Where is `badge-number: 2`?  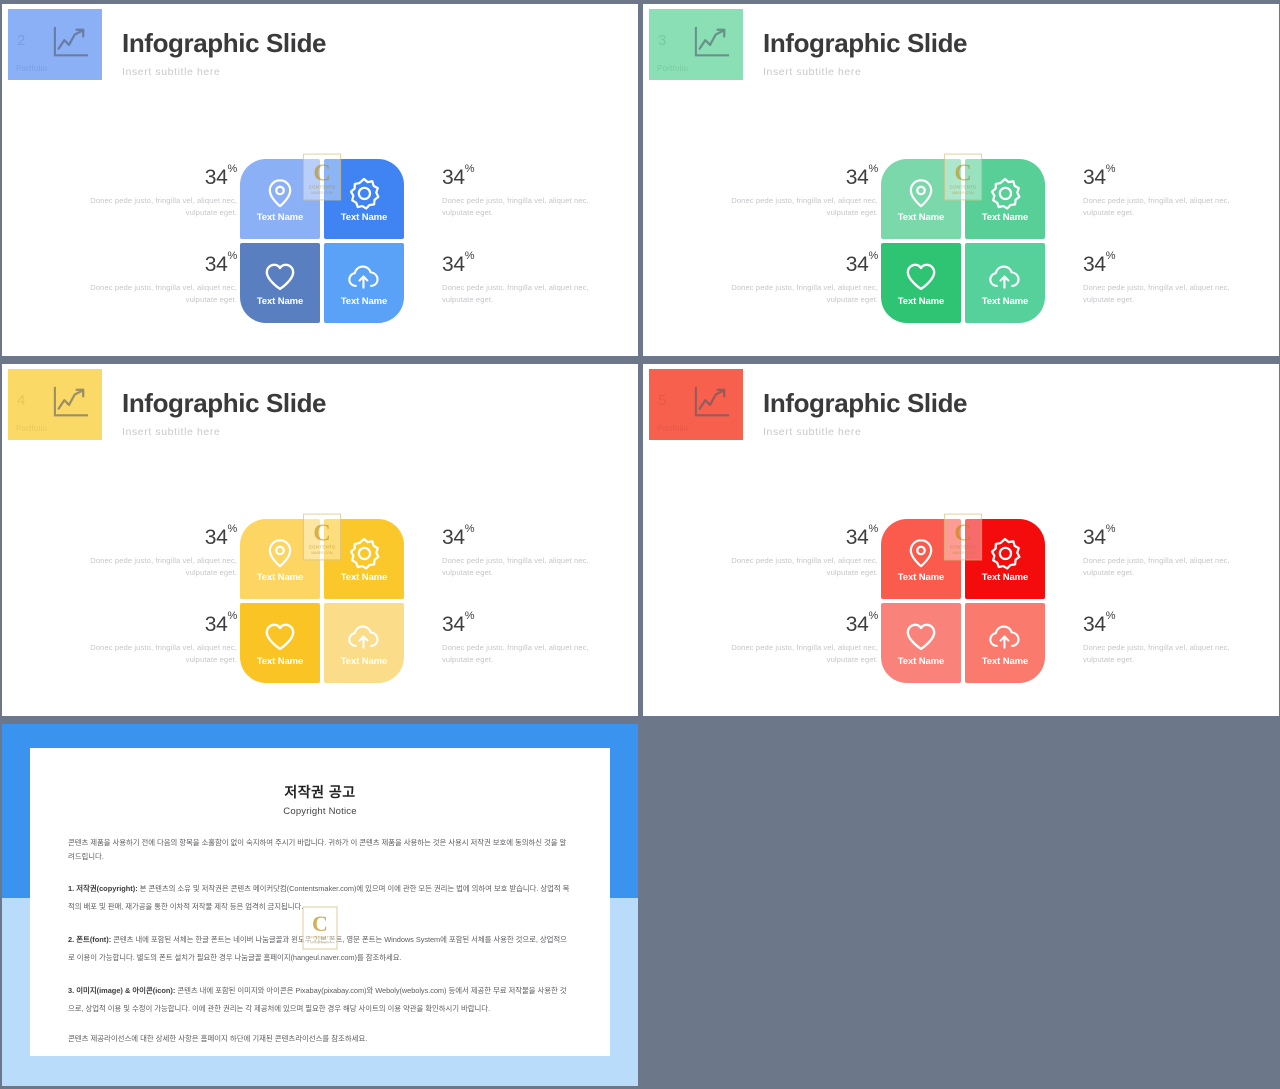
badge-number: 2 is located at coordinates (21, 40).